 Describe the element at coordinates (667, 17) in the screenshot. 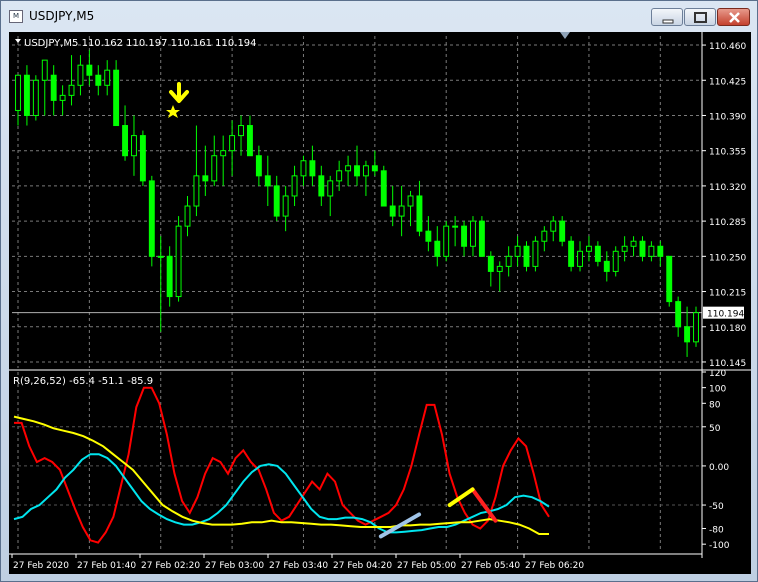

I see `minimize-button` at that location.